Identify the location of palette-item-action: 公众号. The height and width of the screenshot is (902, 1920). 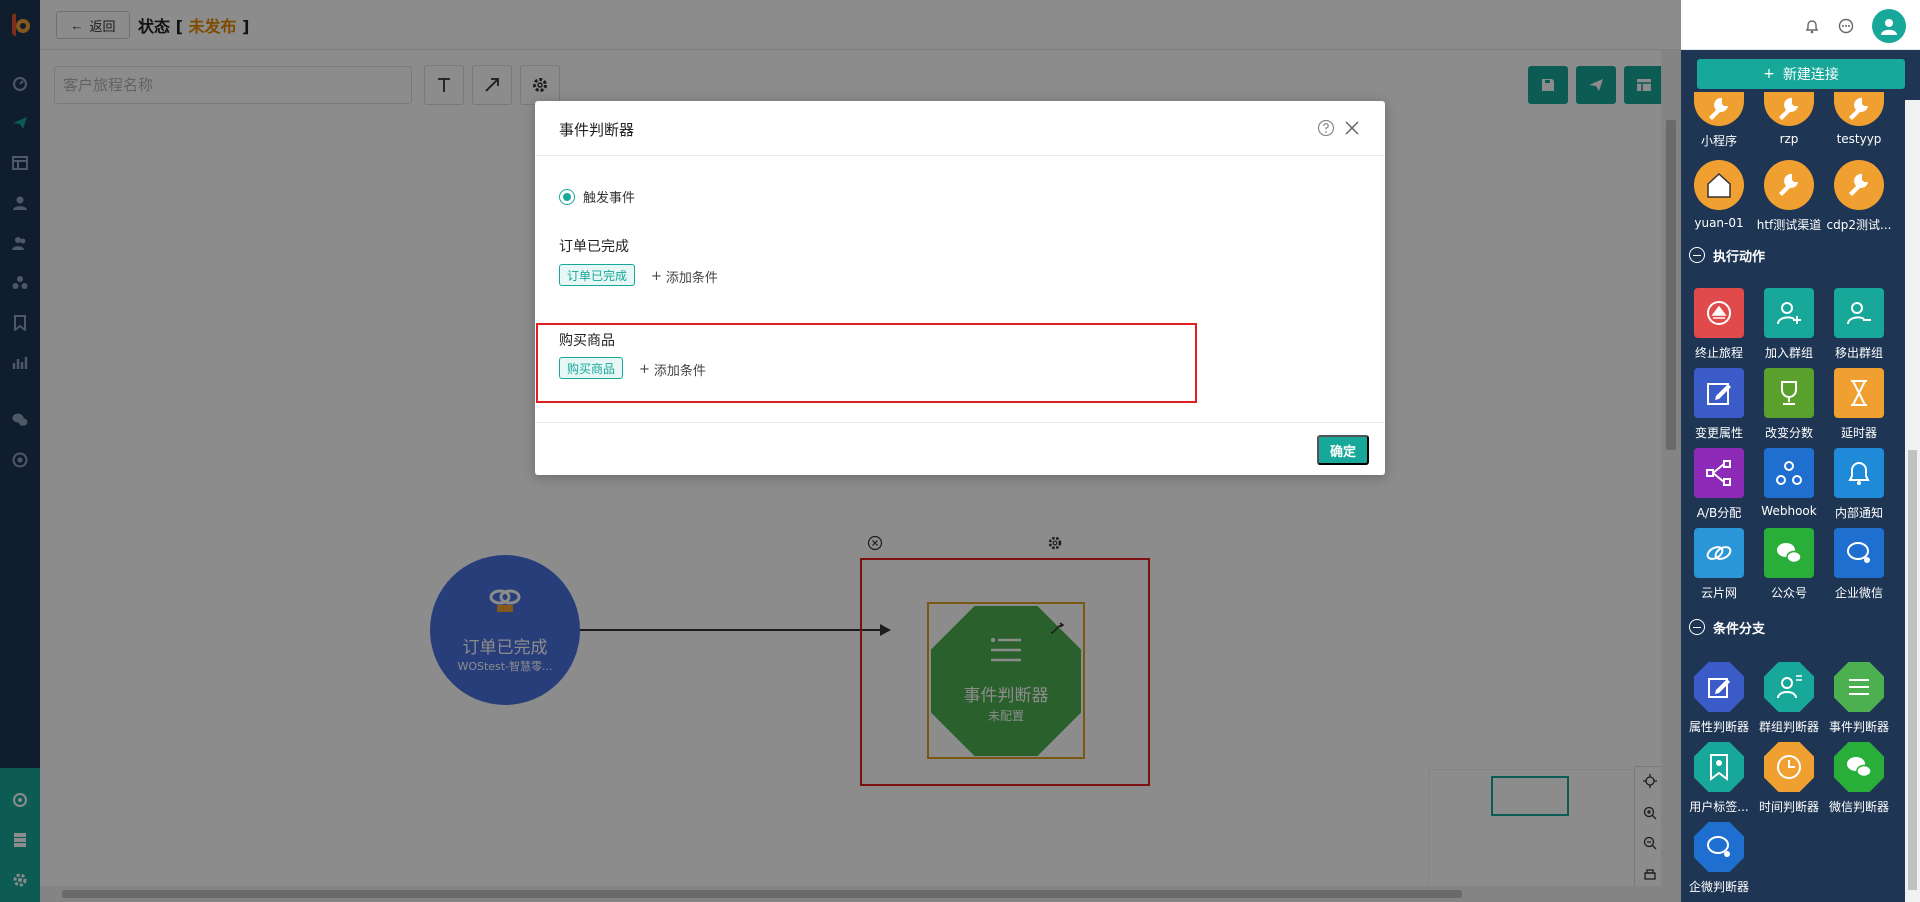
(1789, 564).